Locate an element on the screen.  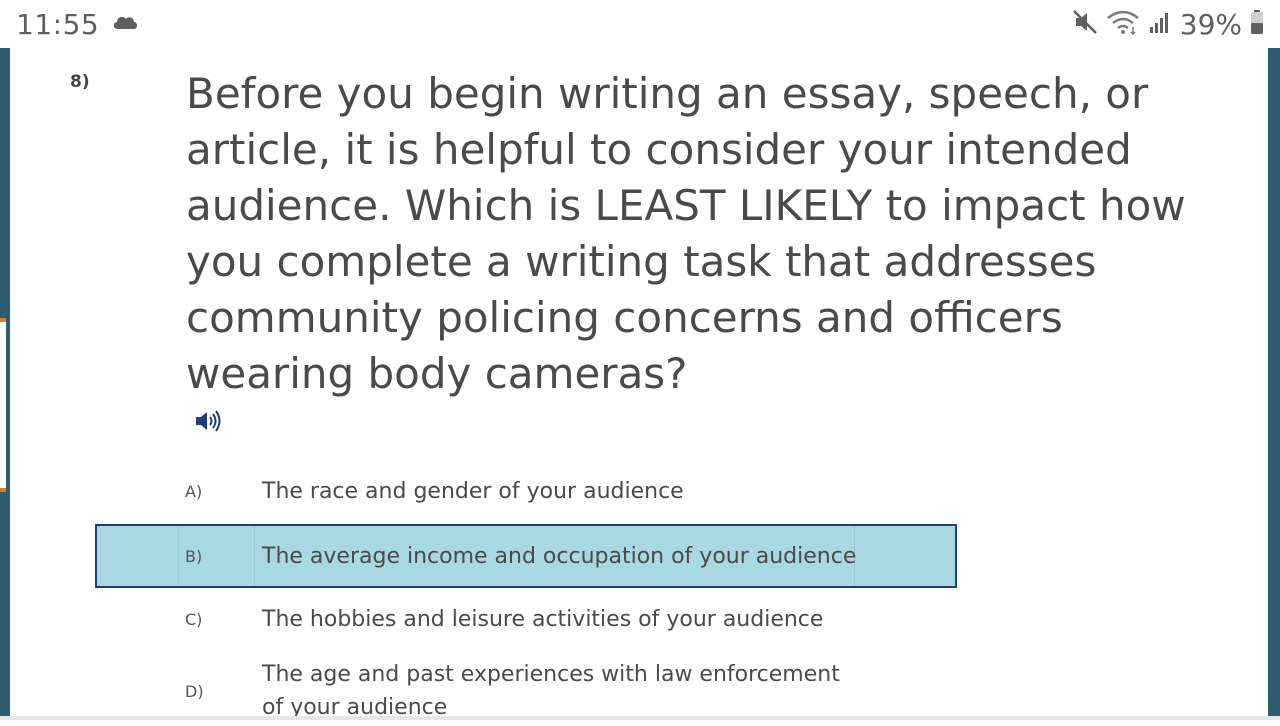
signal-icon is located at coordinates (1160, 24).